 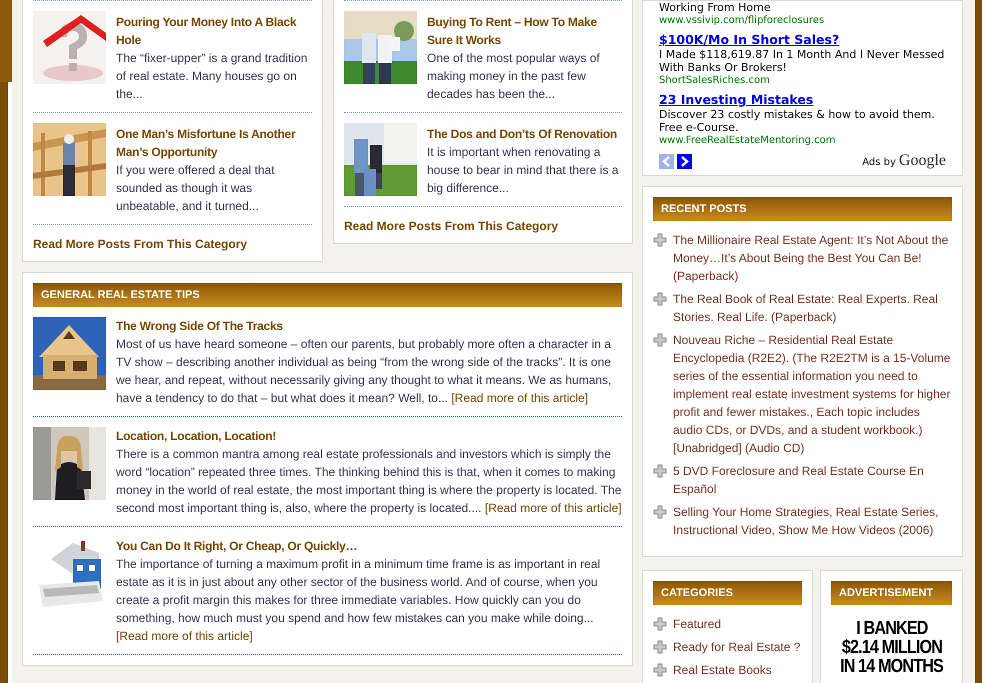 What do you see at coordinates (892, 628) in the screenshot?
I see `banner-text: I BANKED` at bounding box center [892, 628].